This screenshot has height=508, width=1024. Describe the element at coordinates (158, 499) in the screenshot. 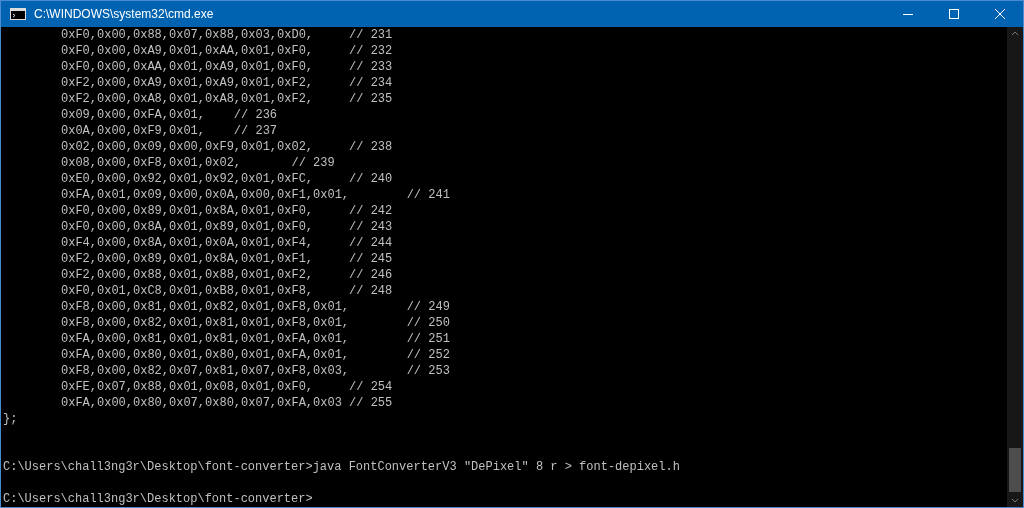

I see `console-line: C:\Users\chall3ng3r\Desktop\font-converter>` at that location.